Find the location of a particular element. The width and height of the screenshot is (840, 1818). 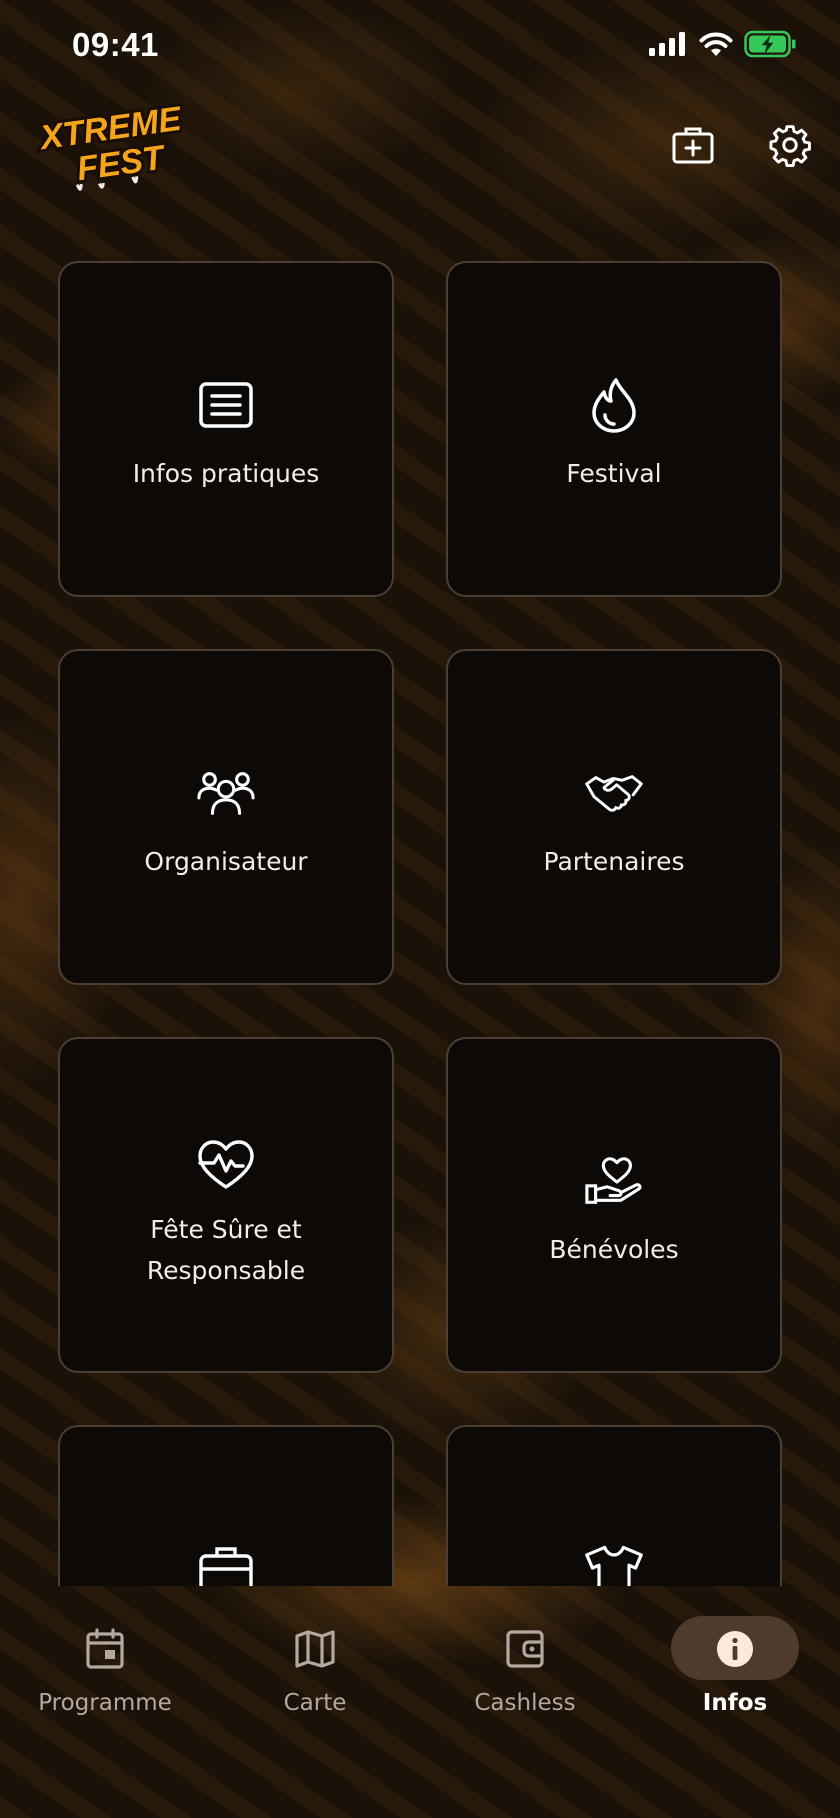

document-lines-icon is located at coordinates (226, 405).